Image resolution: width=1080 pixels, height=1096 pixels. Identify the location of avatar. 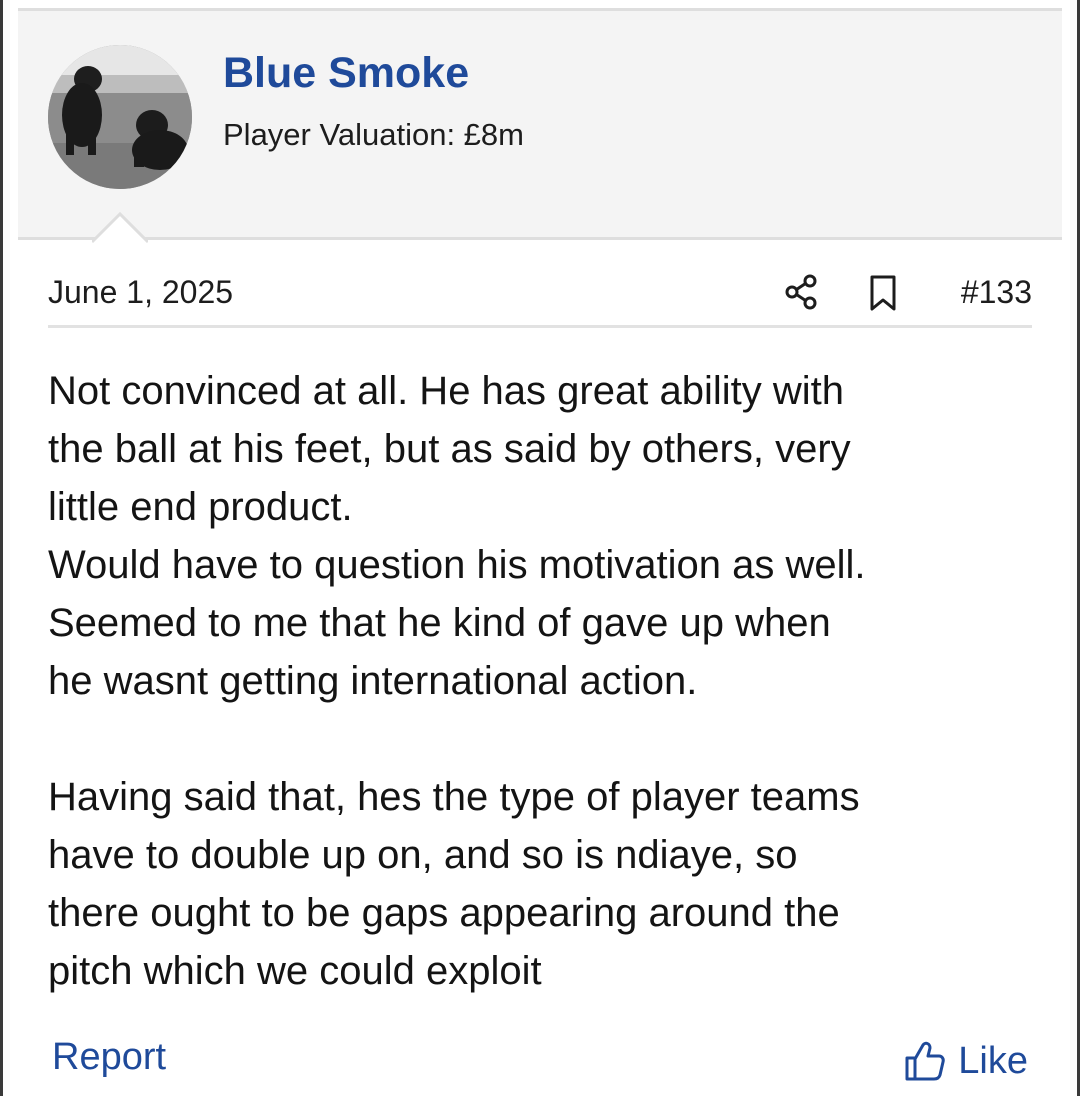
(120, 117).